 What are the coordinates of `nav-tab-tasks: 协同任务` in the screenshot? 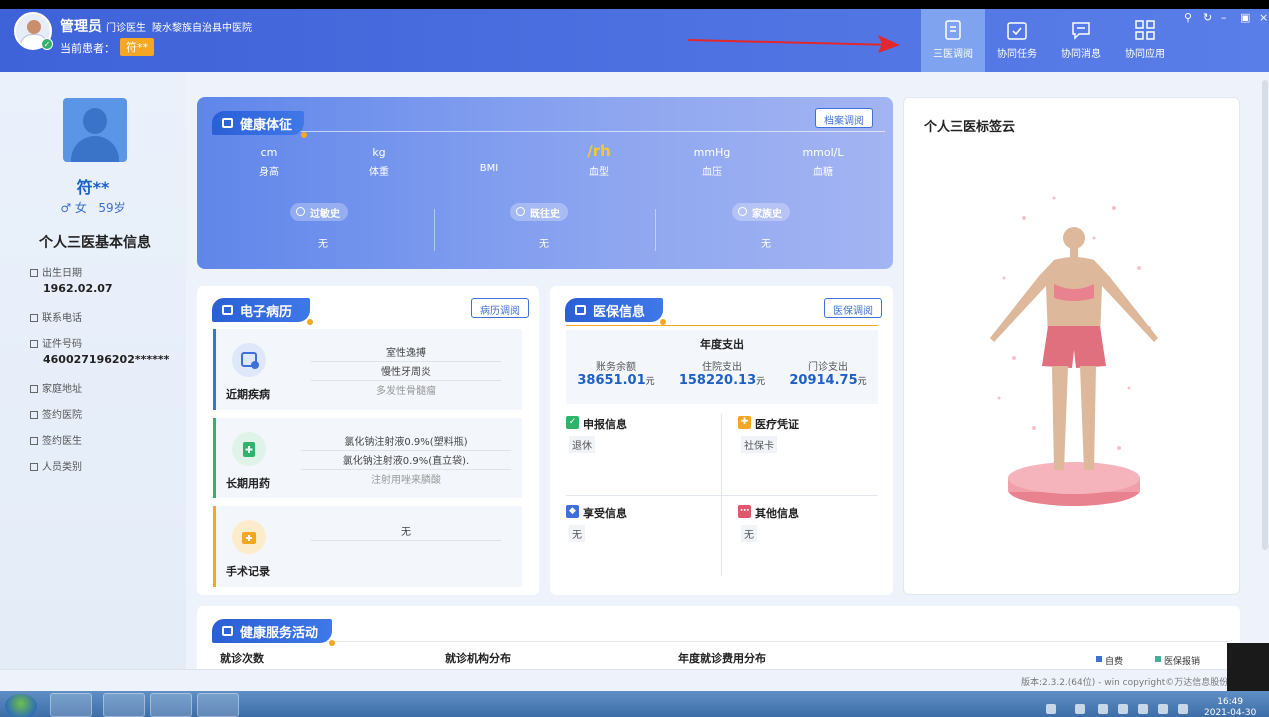 It's located at (1017, 40).